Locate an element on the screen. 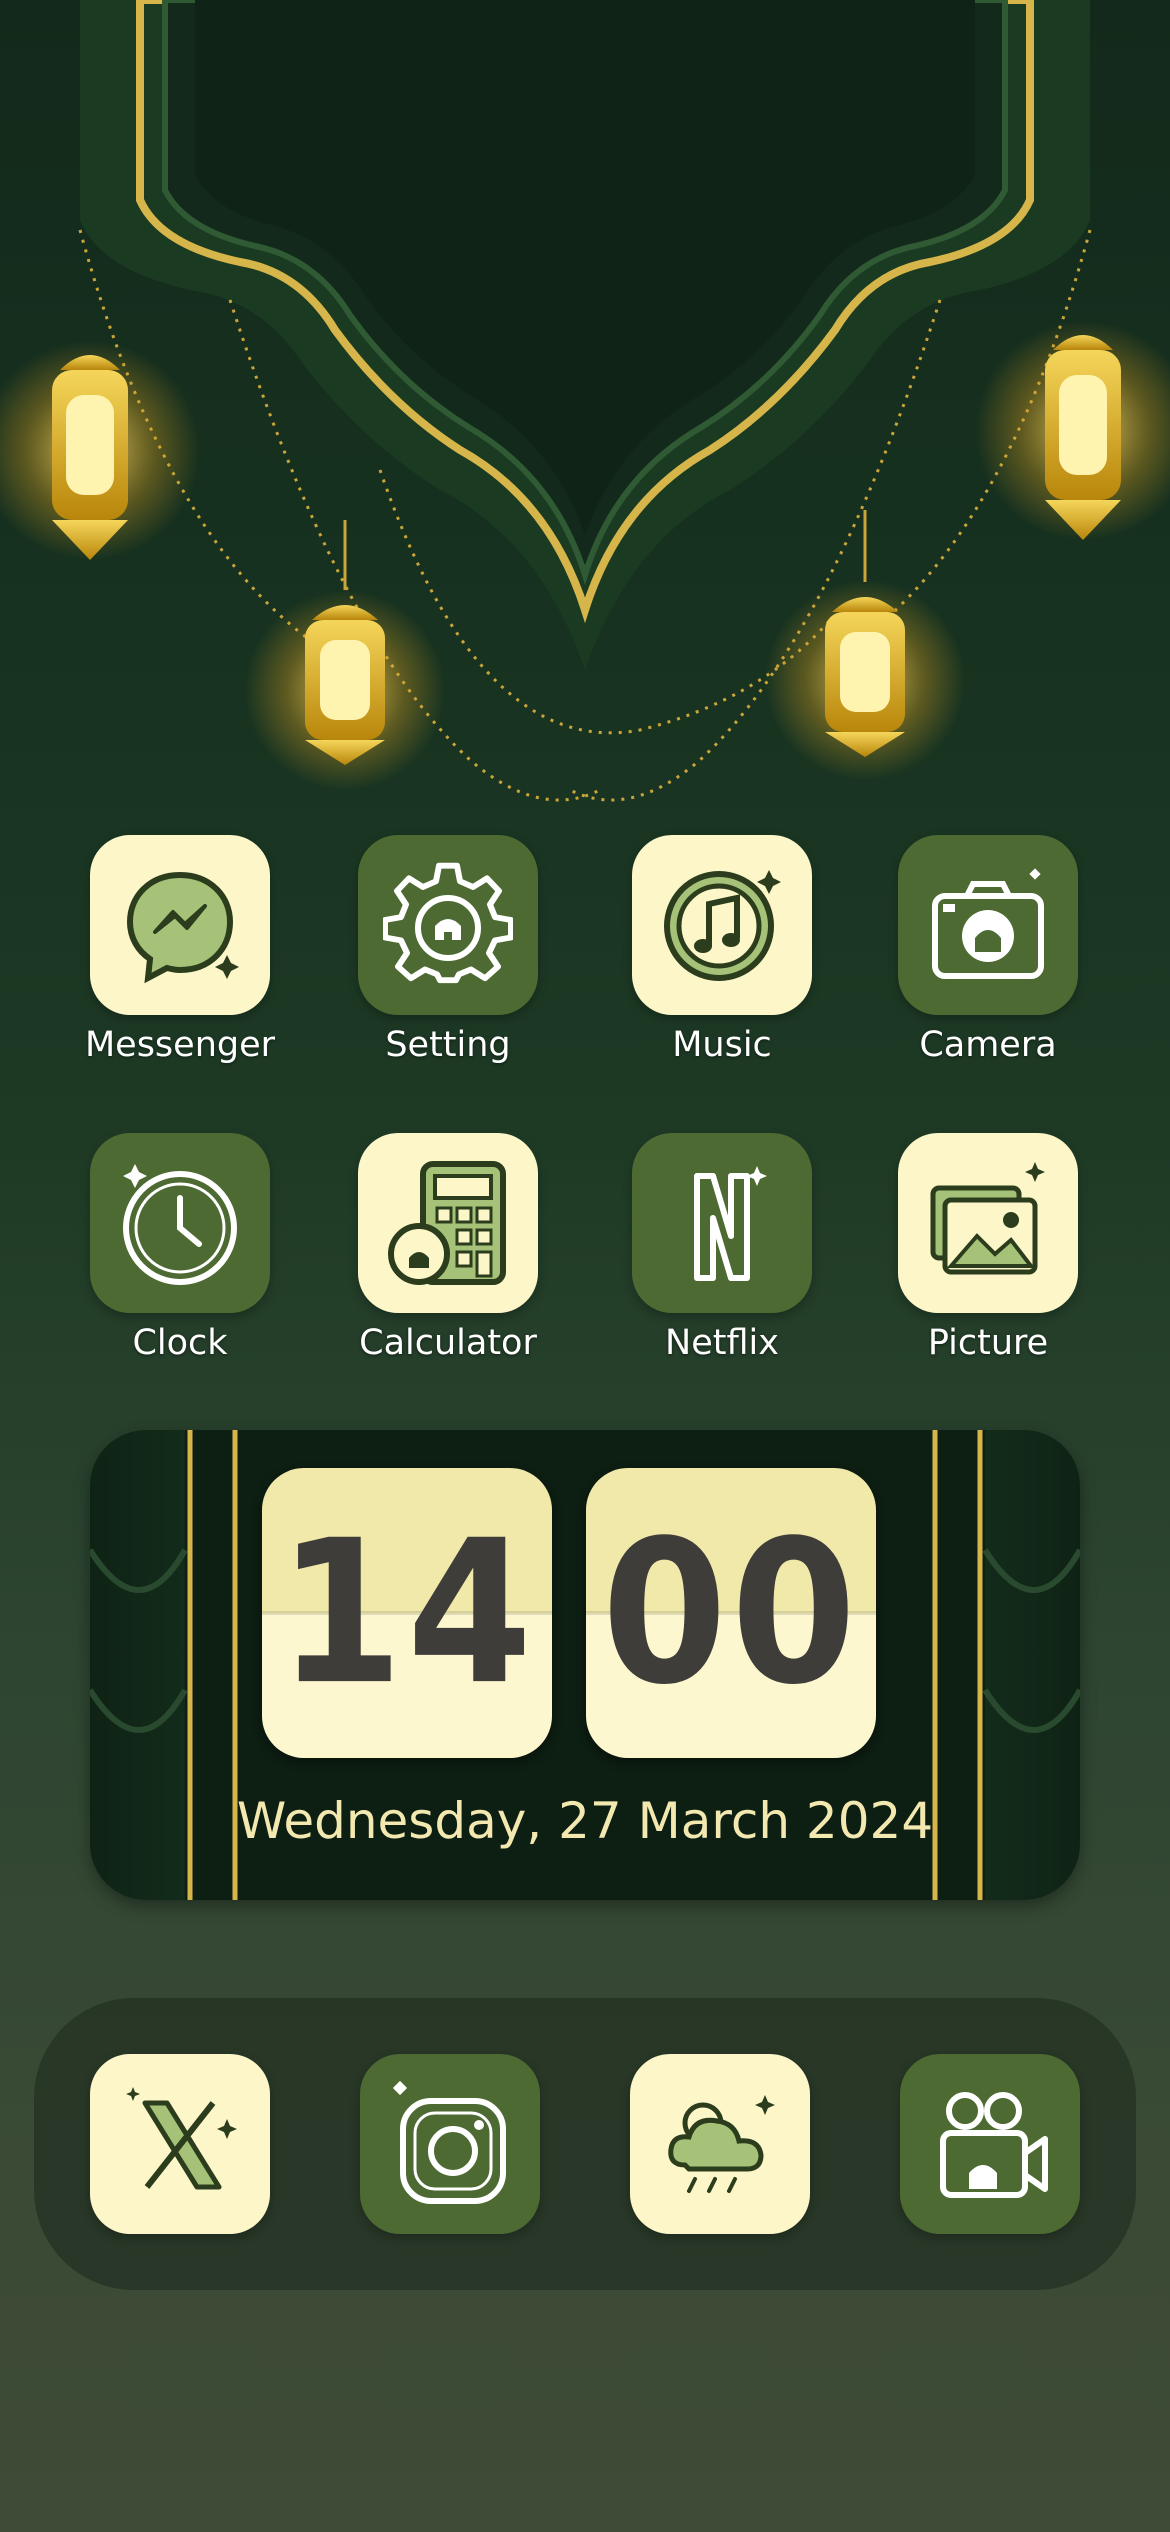 This screenshot has width=1170, height=2532. app-label: Music is located at coordinates (722, 1045).